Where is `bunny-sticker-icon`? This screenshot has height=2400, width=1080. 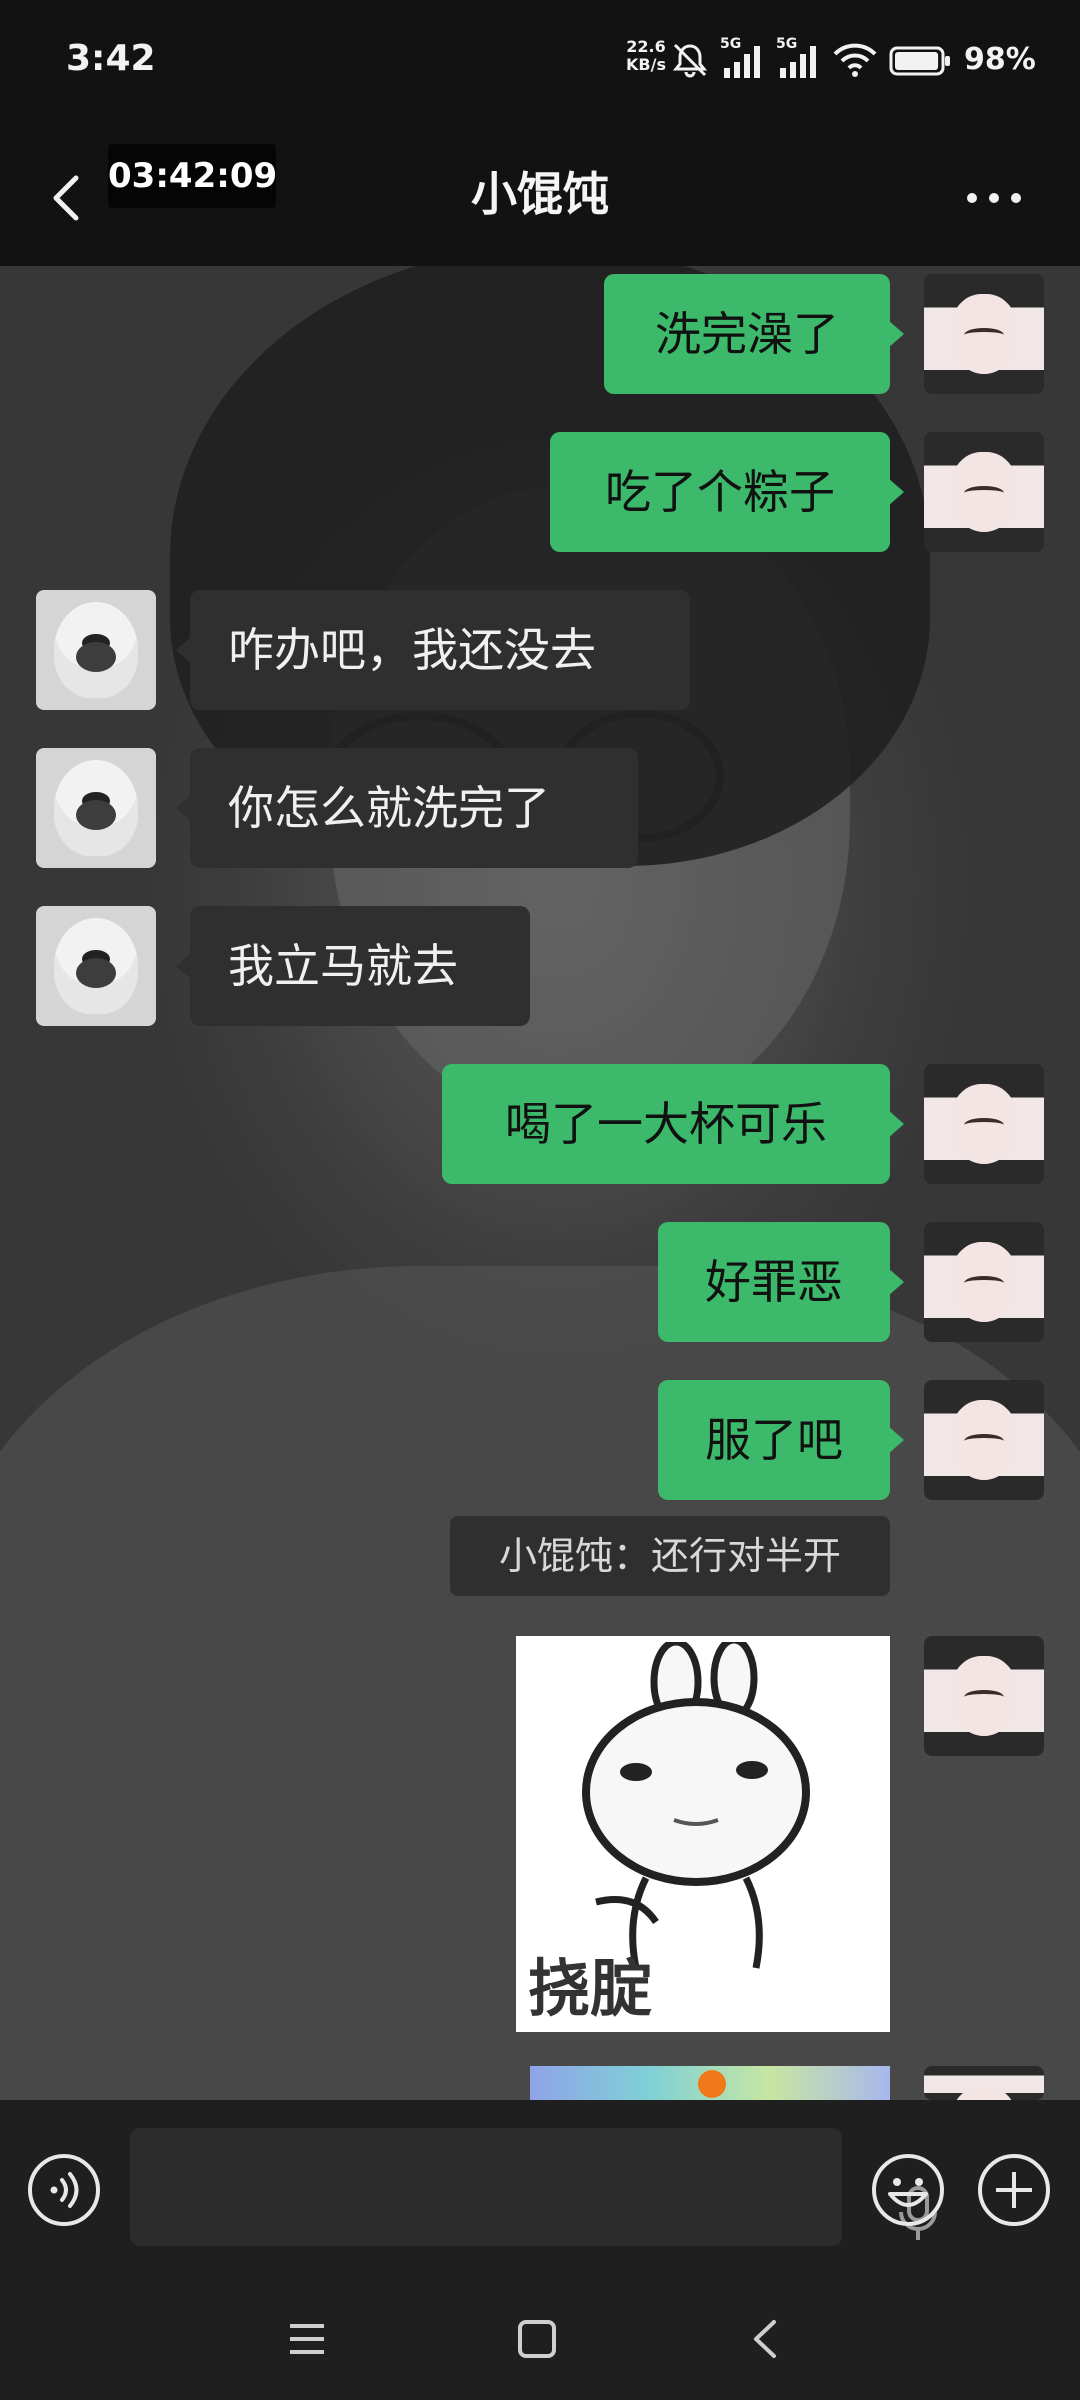
bunny-sticker-icon is located at coordinates (696, 1805).